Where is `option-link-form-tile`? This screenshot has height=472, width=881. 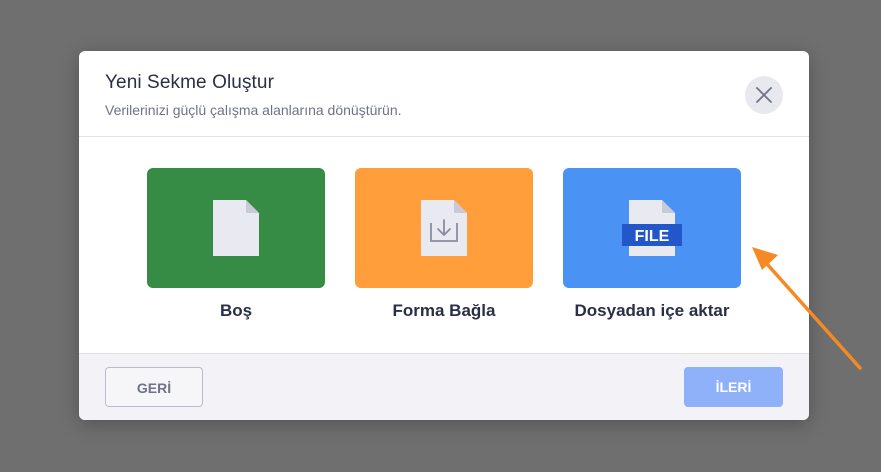
option-link-form-tile is located at coordinates (444, 228).